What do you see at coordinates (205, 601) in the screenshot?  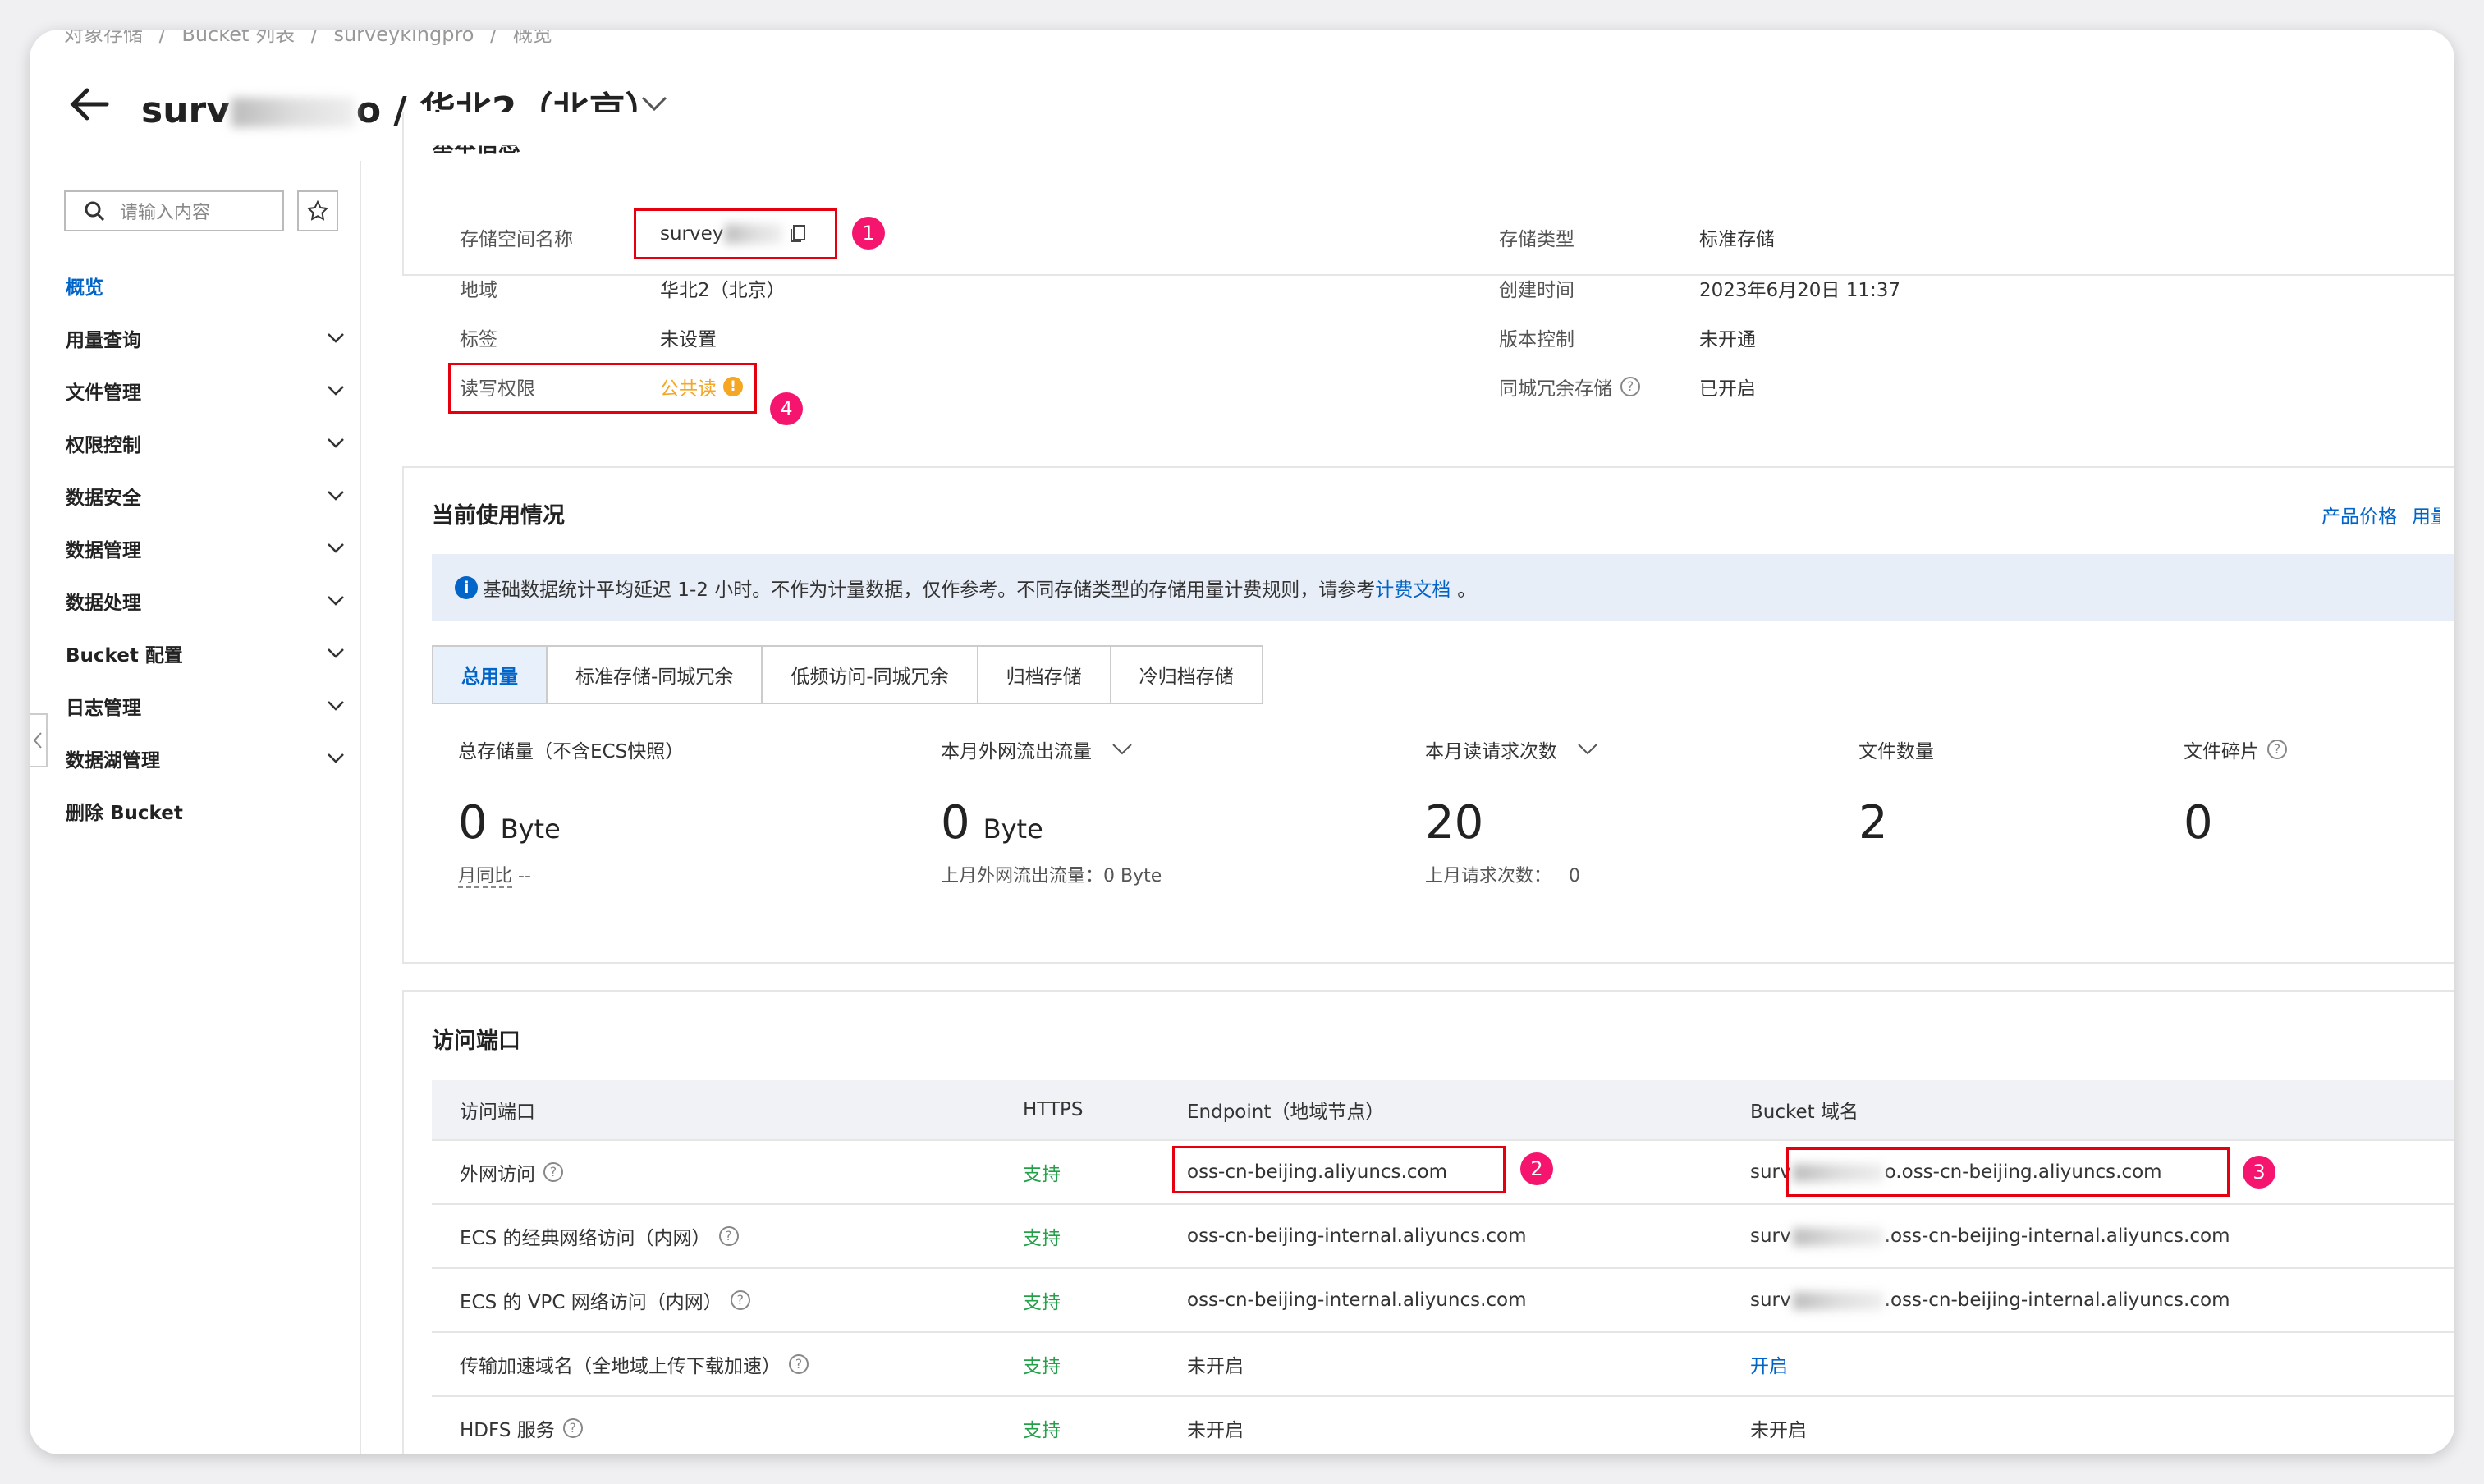 I see `sidebar-item: 数据处理` at bounding box center [205, 601].